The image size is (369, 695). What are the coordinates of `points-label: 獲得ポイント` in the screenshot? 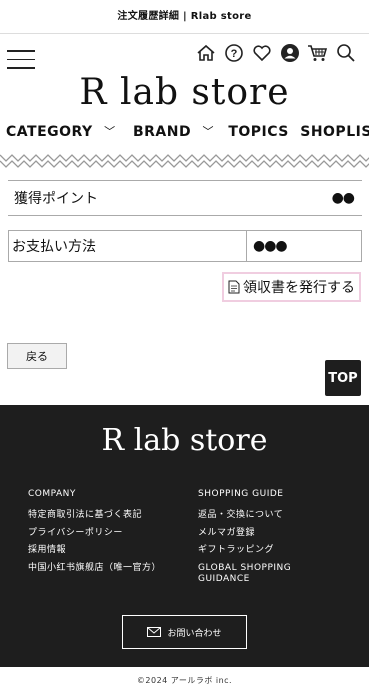 It's located at (56, 199).